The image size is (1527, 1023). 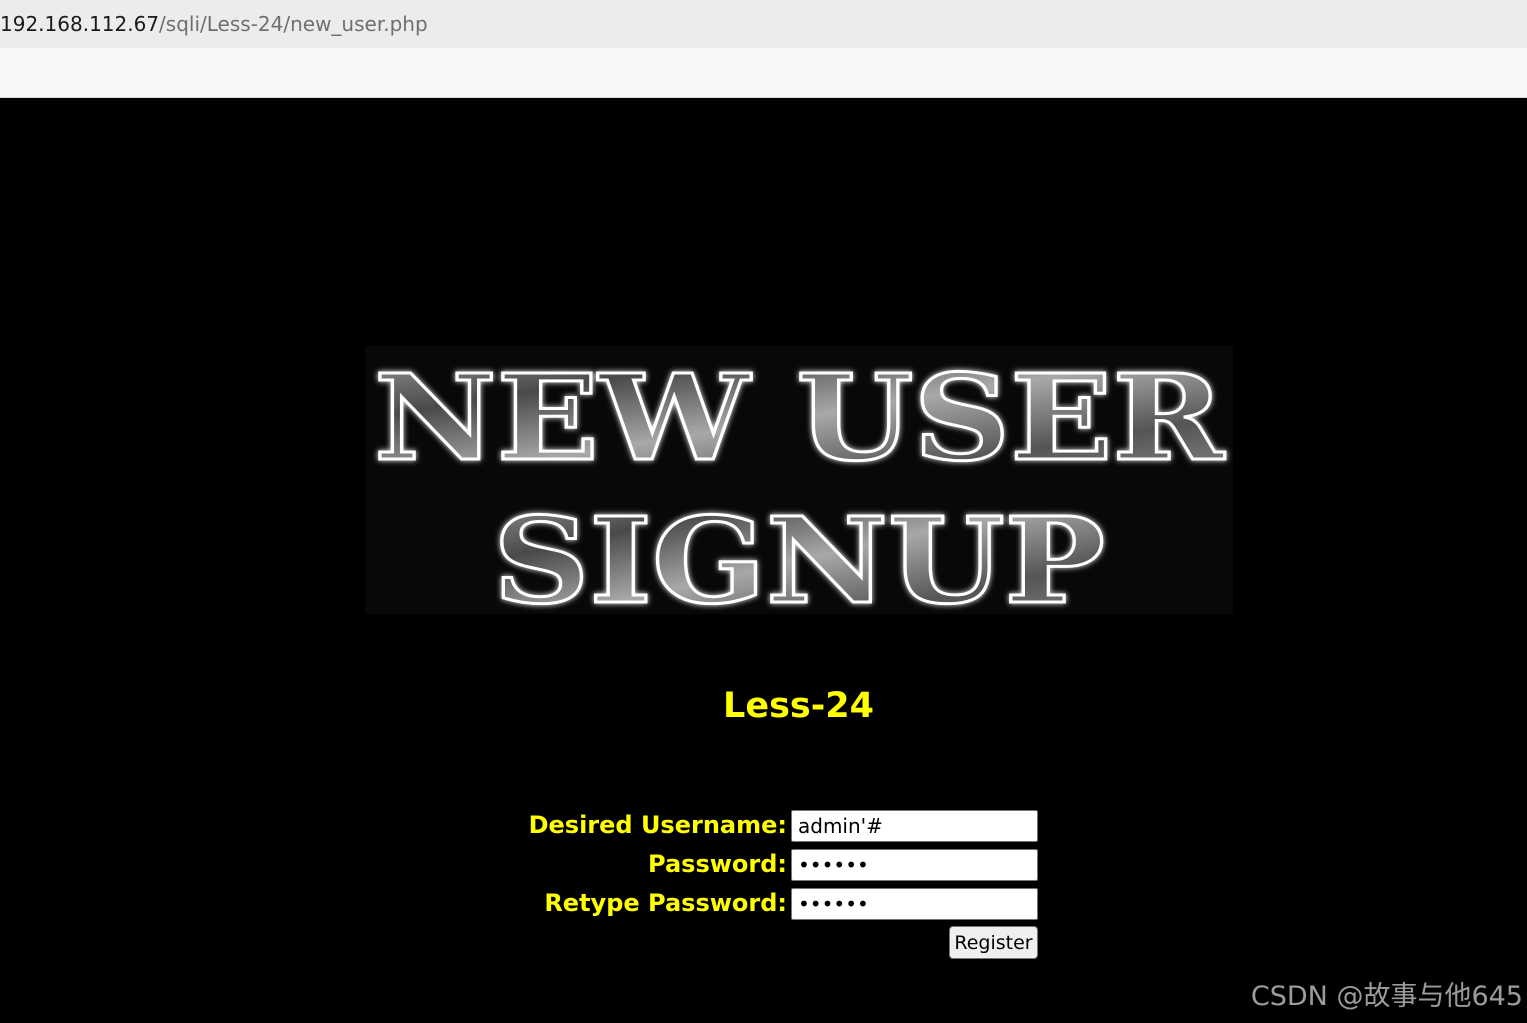 What do you see at coordinates (914, 826) in the screenshot?
I see `username-input` at bounding box center [914, 826].